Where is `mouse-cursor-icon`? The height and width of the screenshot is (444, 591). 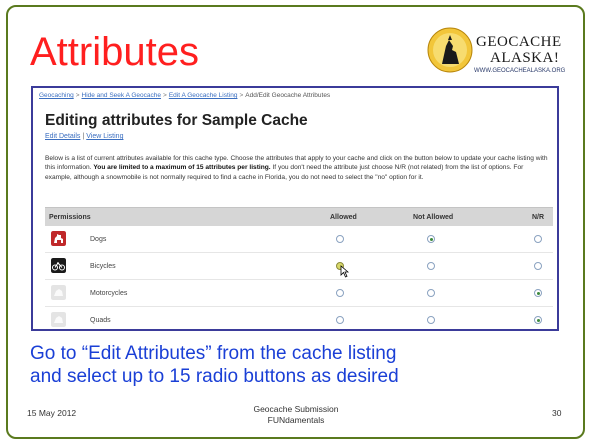
mouse-cursor-icon is located at coordinates (344, 271).